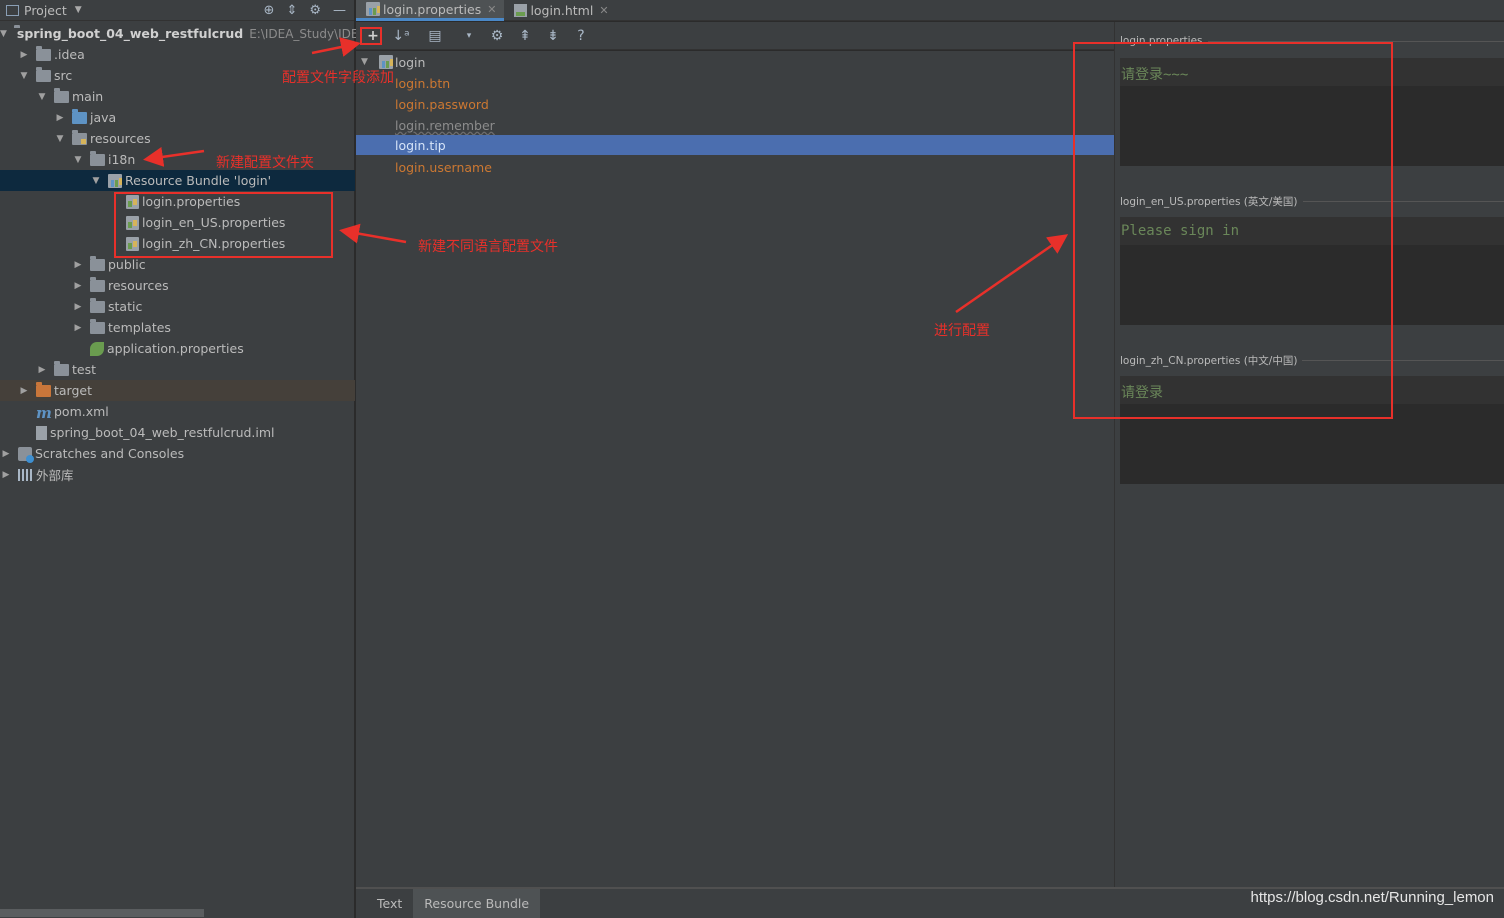 The height and width of the screenshot is (918, 1504). What do you see at coordinates (735, 104) in the screenshot?
I see `property-key-row: login.password` at bounding box center [735, 104].